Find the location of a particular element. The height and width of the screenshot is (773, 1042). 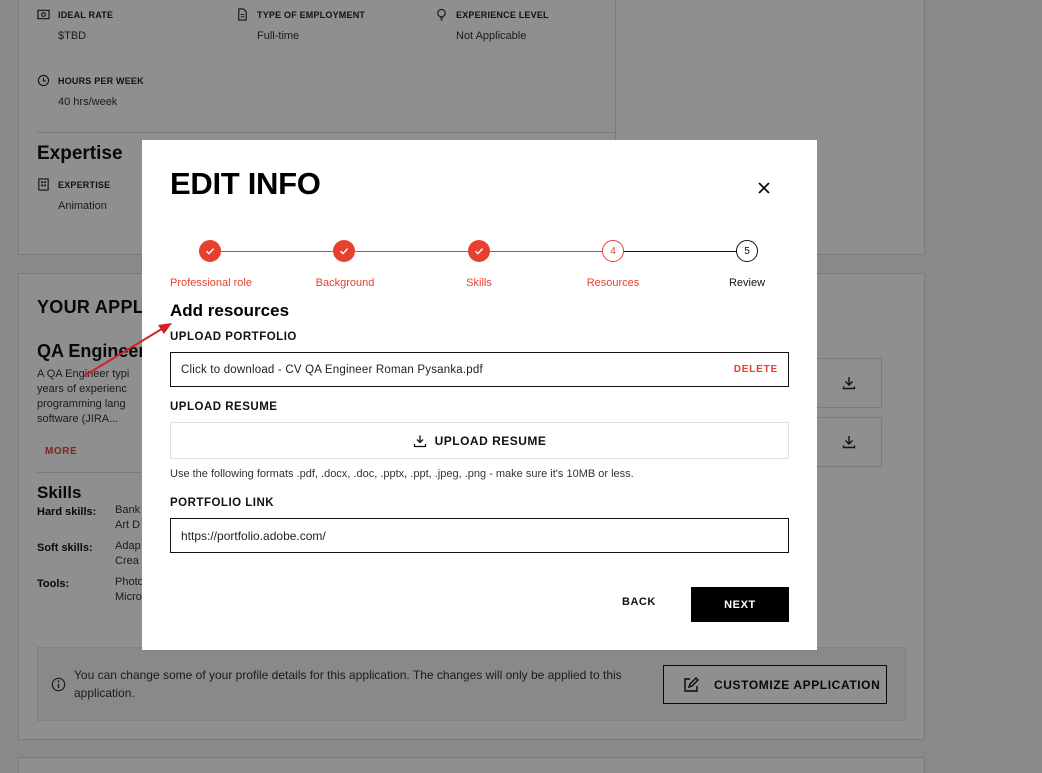

delete-button: DELETE is located at coordinates (756, 369).